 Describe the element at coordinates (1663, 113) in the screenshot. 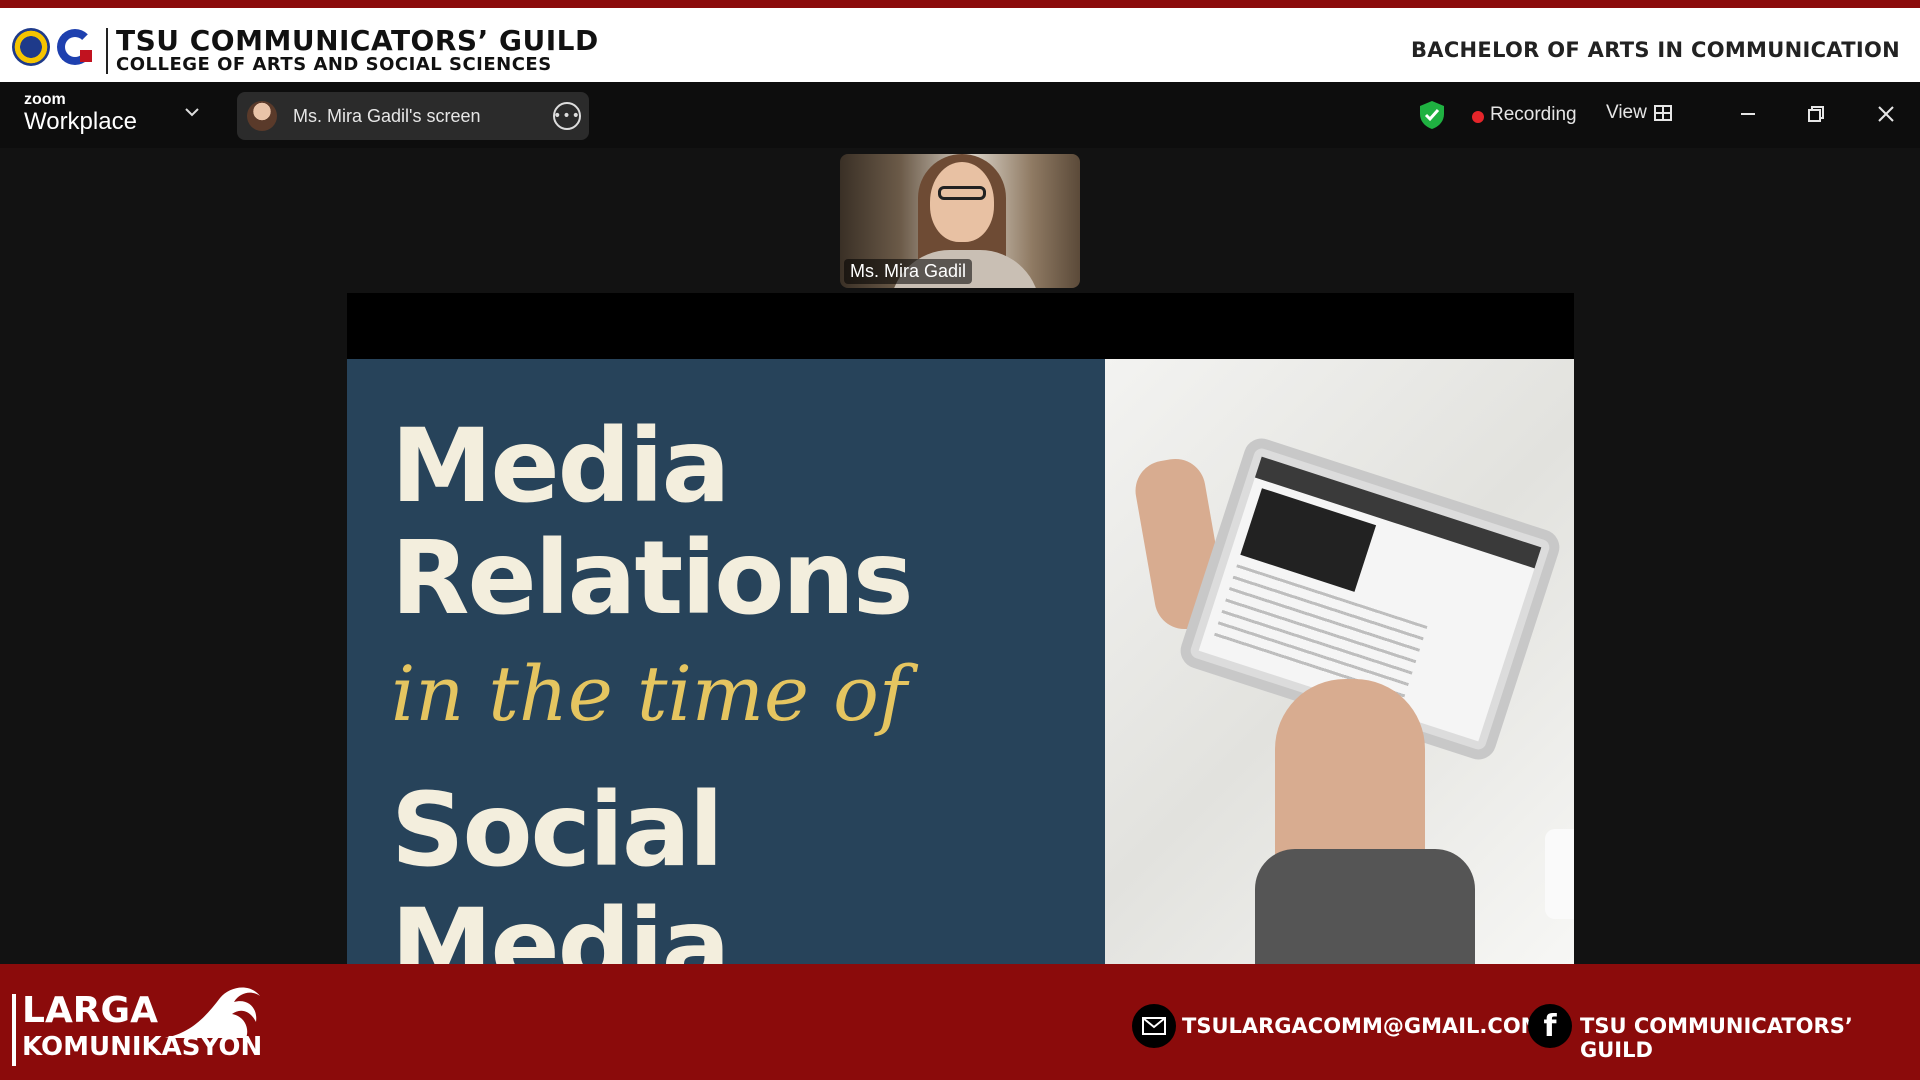

I see `grid-icon` at that location.